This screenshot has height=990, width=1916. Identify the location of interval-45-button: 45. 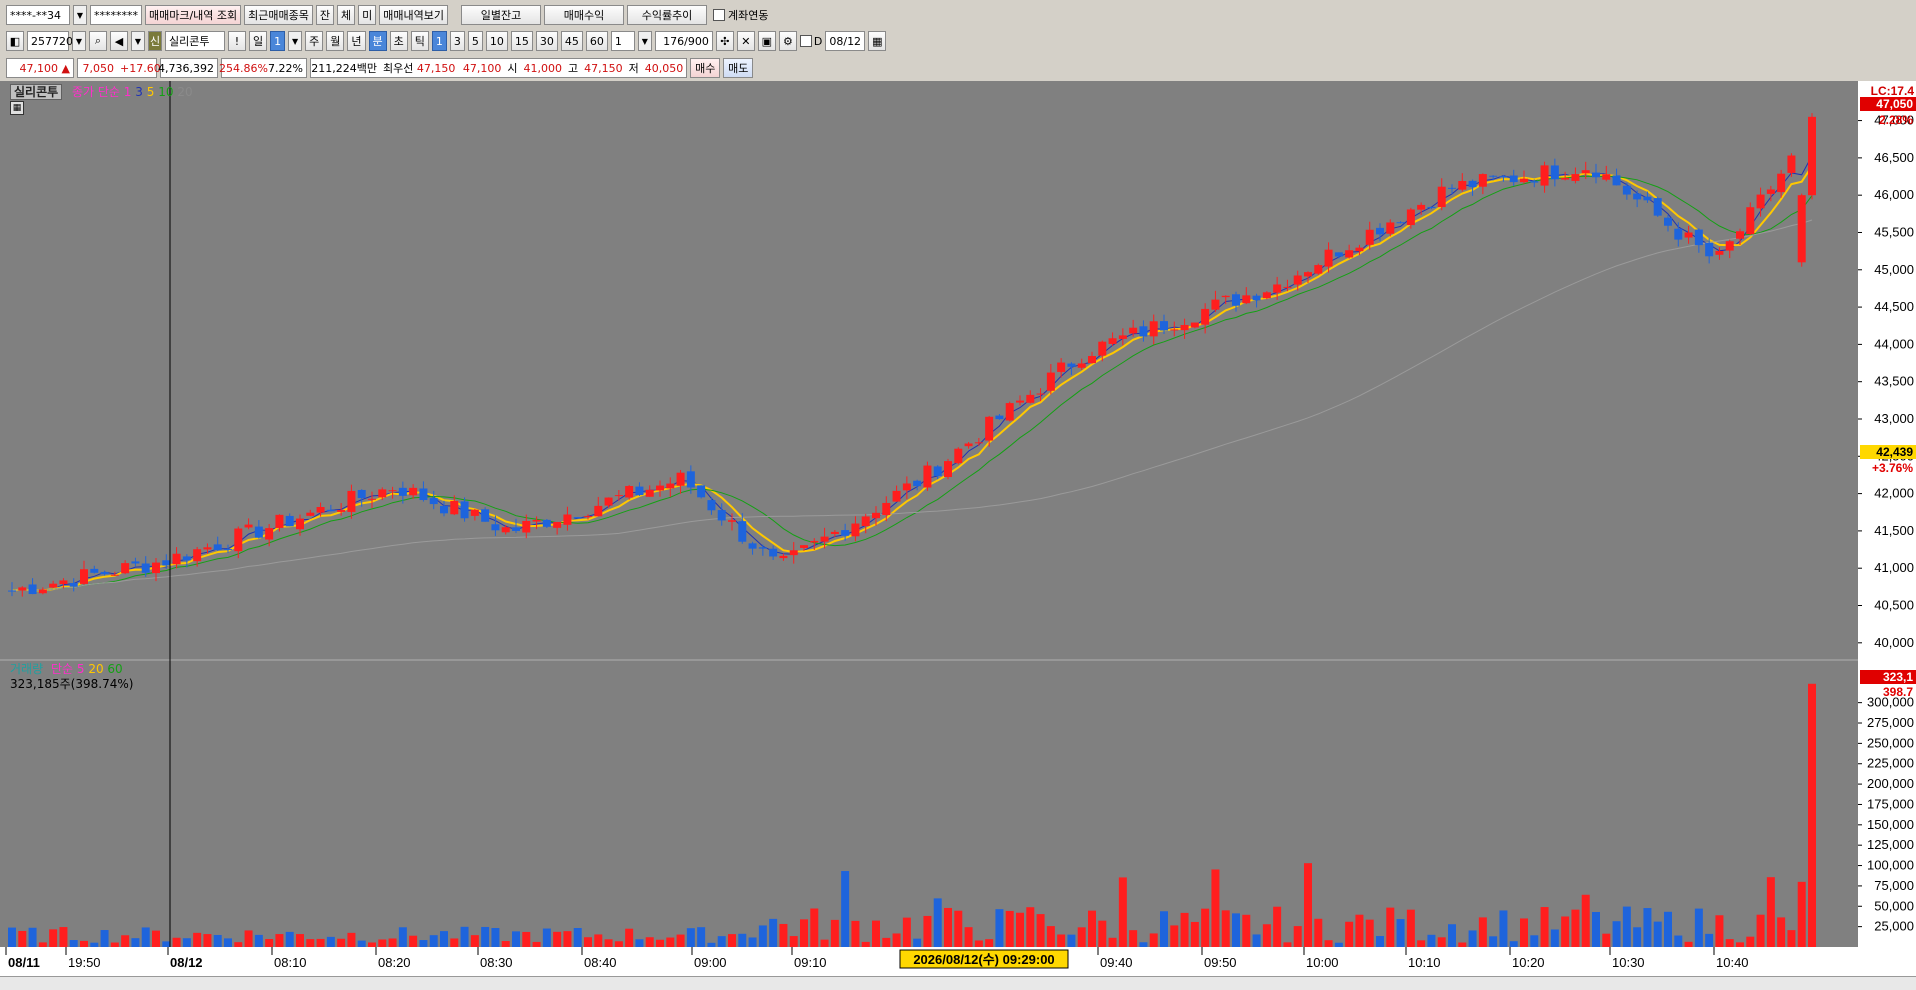
(571, 41).